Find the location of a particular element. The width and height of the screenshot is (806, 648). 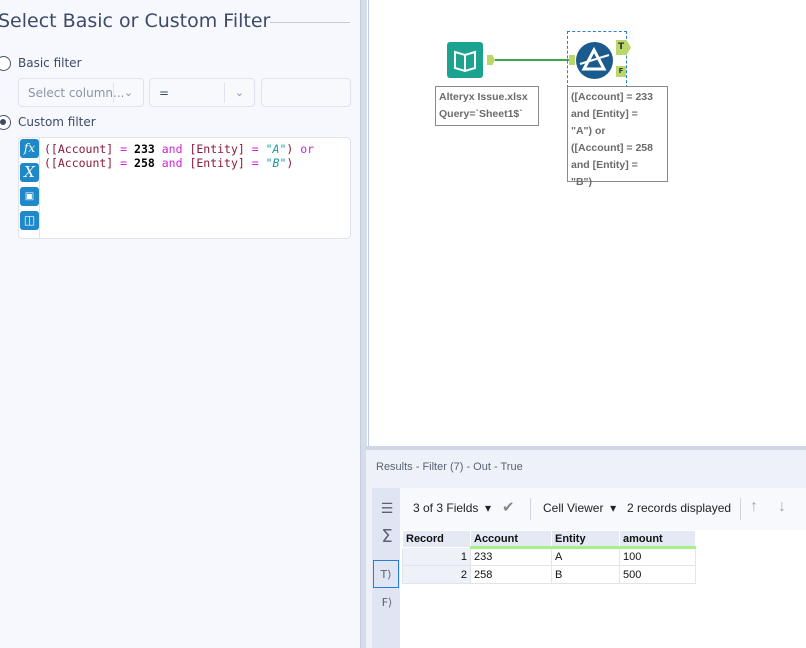

code-token: 258 is located at coordinates (144, 163).